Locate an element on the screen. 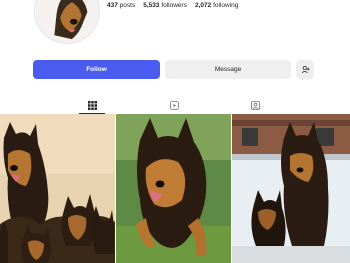  tab-tagged is located at coordinates (255, 105).